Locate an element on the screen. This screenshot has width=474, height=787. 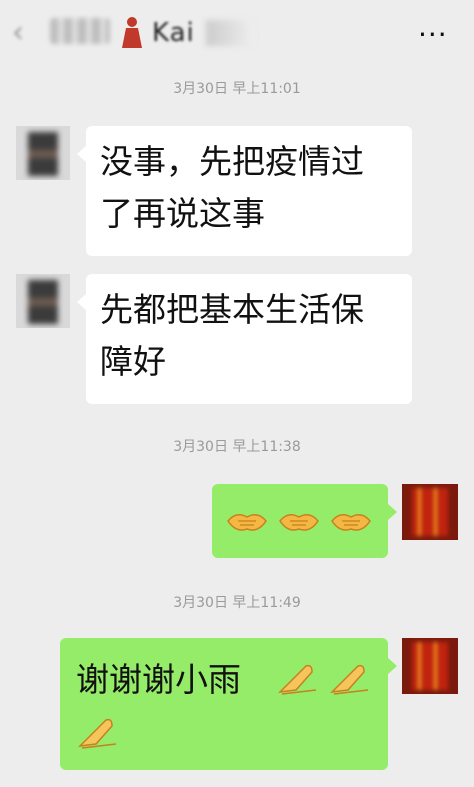
chat-title: Kai is located at coordinates (173, 33).